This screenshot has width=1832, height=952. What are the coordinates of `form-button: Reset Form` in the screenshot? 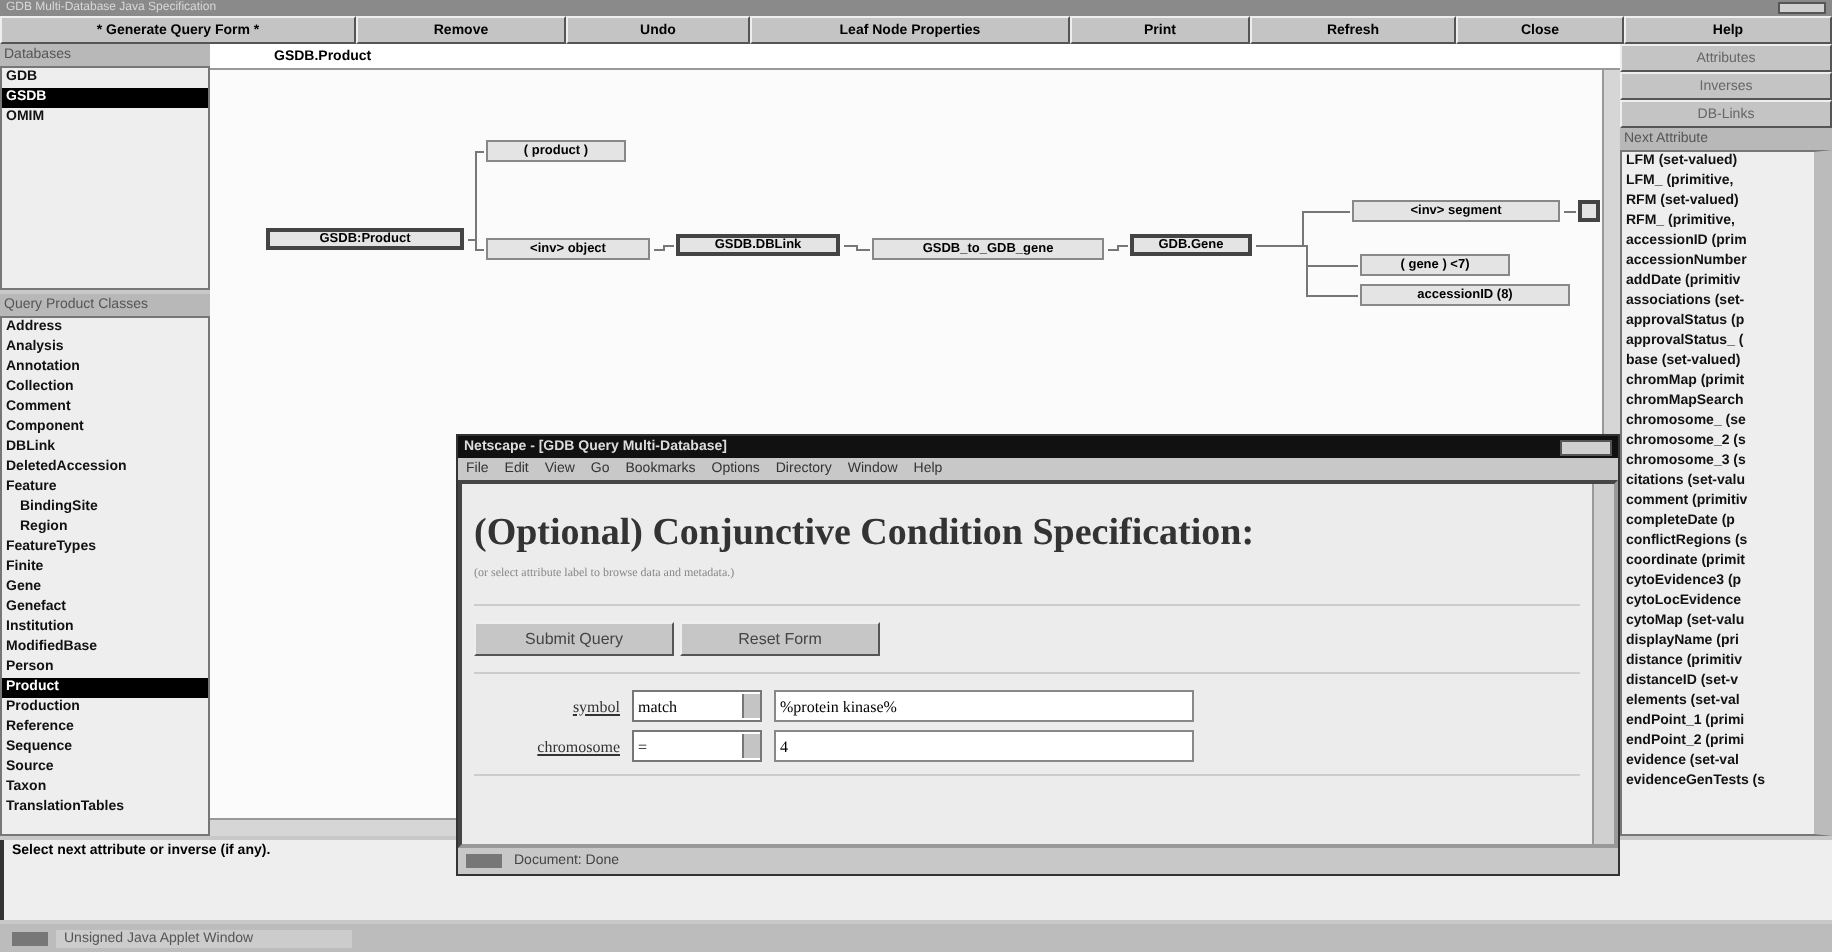 It's located at (780, 639).